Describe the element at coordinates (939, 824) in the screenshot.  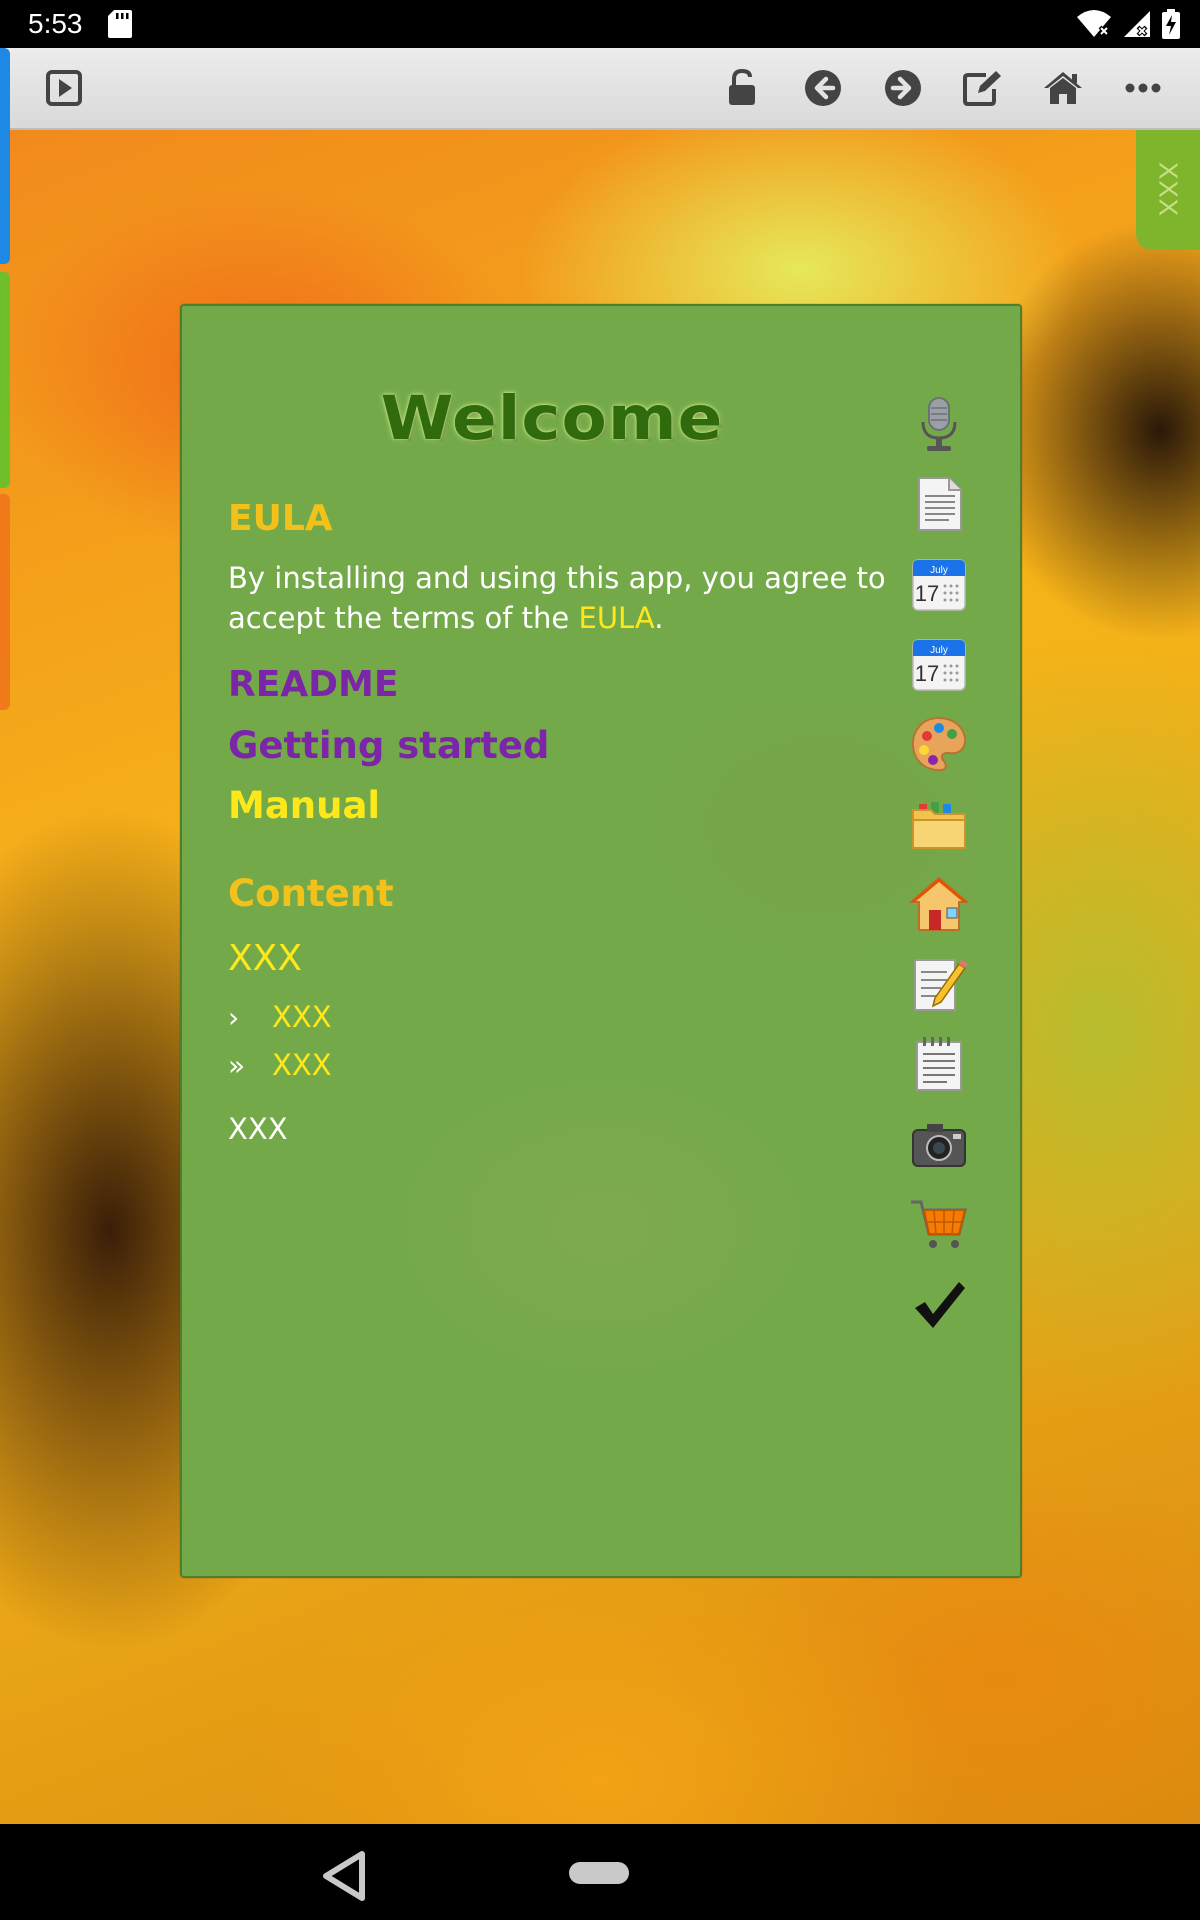
I see `folder-icon` at that location.